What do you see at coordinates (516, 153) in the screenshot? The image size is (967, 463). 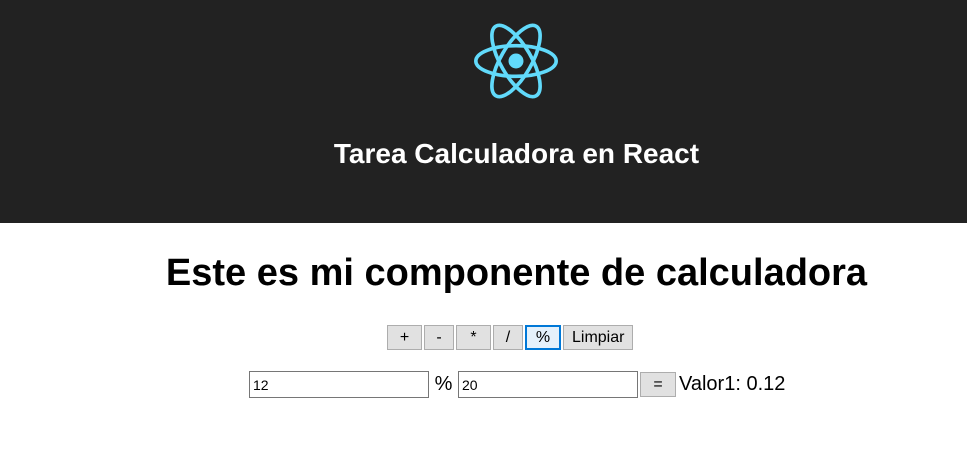 I see `app-title: Tarea Calculadora en React` at bounding box center [516, 153].